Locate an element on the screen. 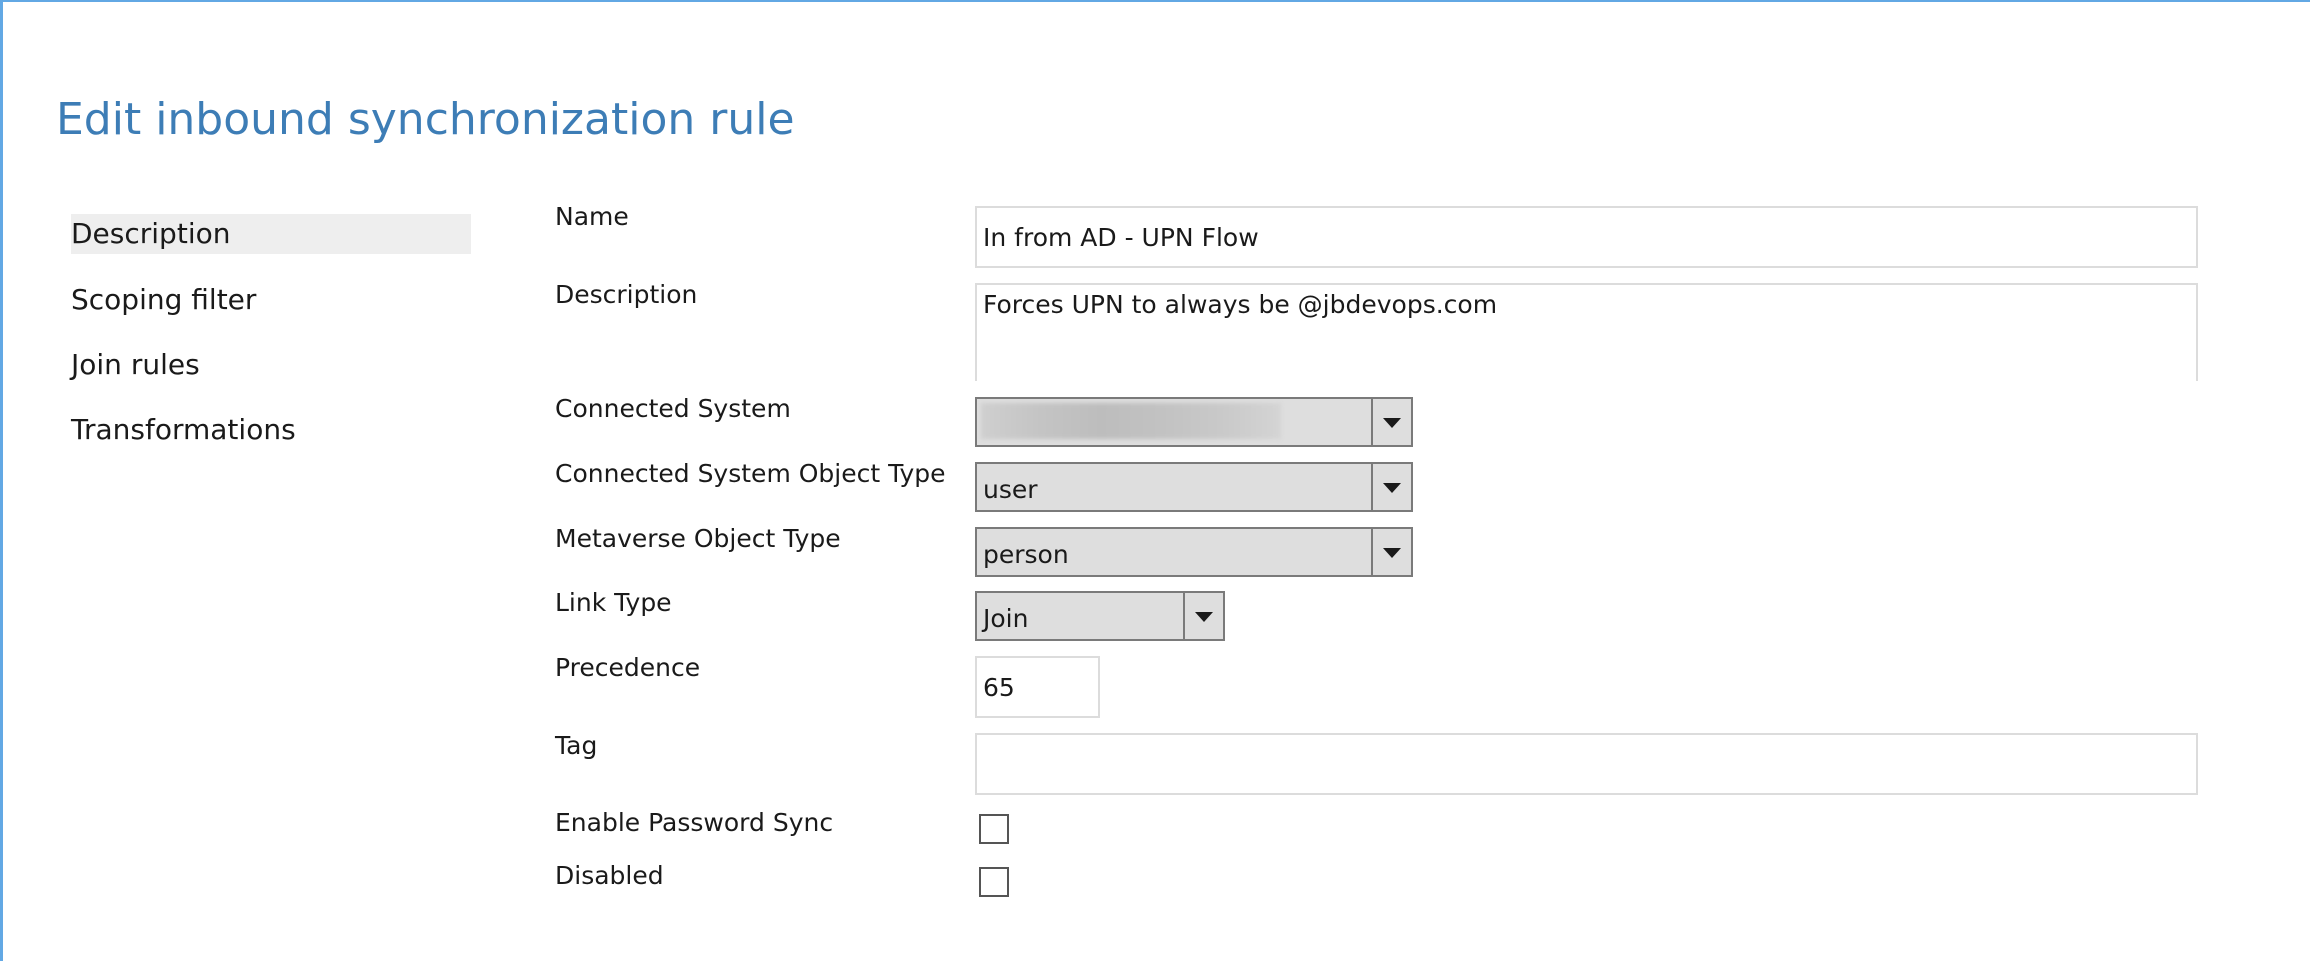 The height and width of the screenshot is (961, 2310). link-type-value: Join is located at coordinates (1006, 618).